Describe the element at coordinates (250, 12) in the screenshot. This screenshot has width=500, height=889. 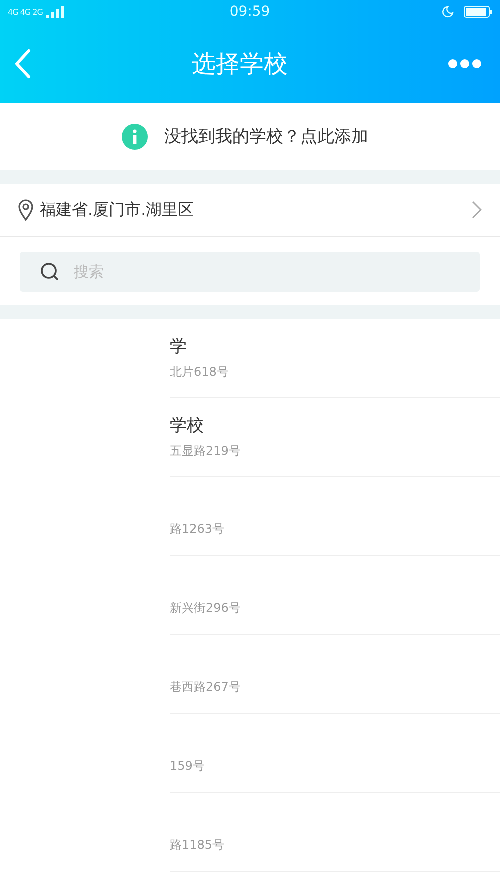
I see `clock-time: 09:59` at that location.